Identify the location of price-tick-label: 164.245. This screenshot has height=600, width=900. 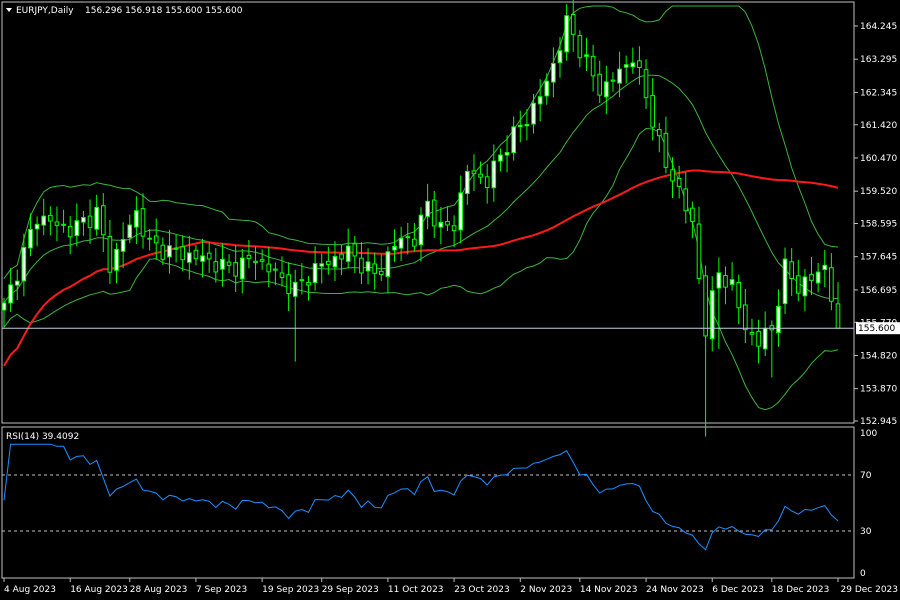
(878, 27).